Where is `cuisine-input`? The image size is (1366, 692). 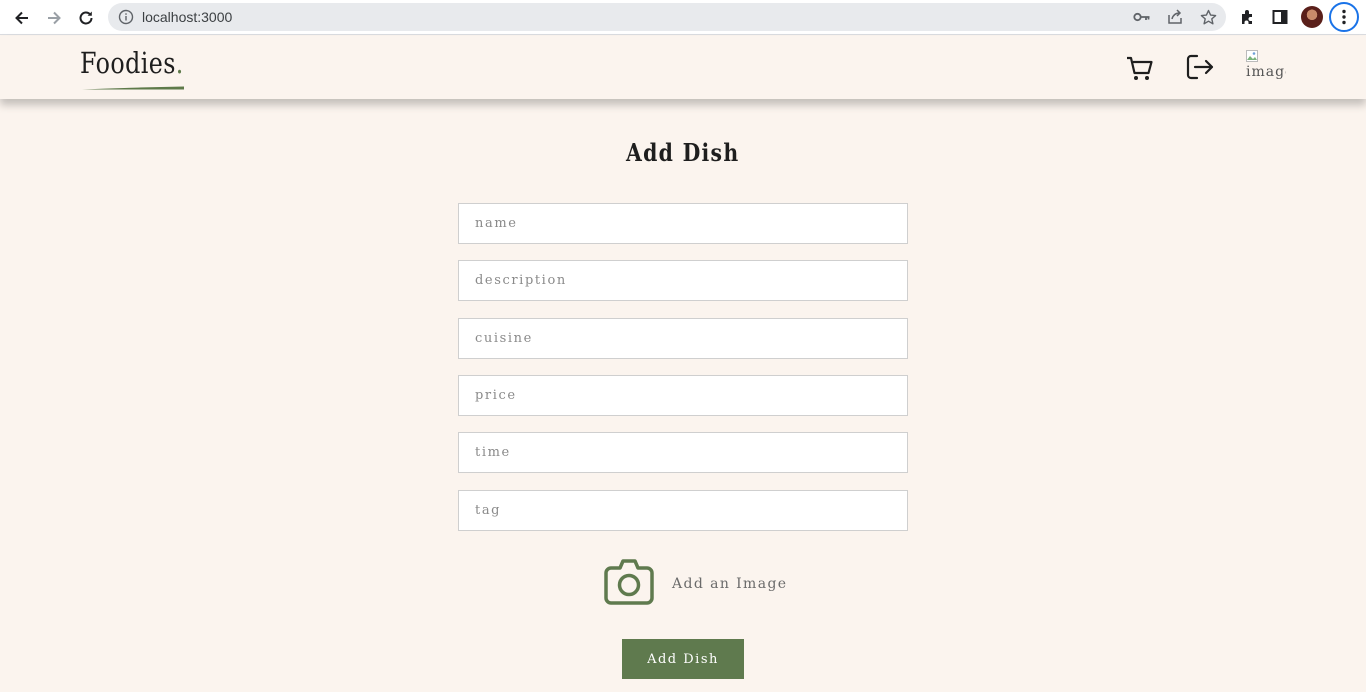 cuisine-input is located at coordinates (683, 338).